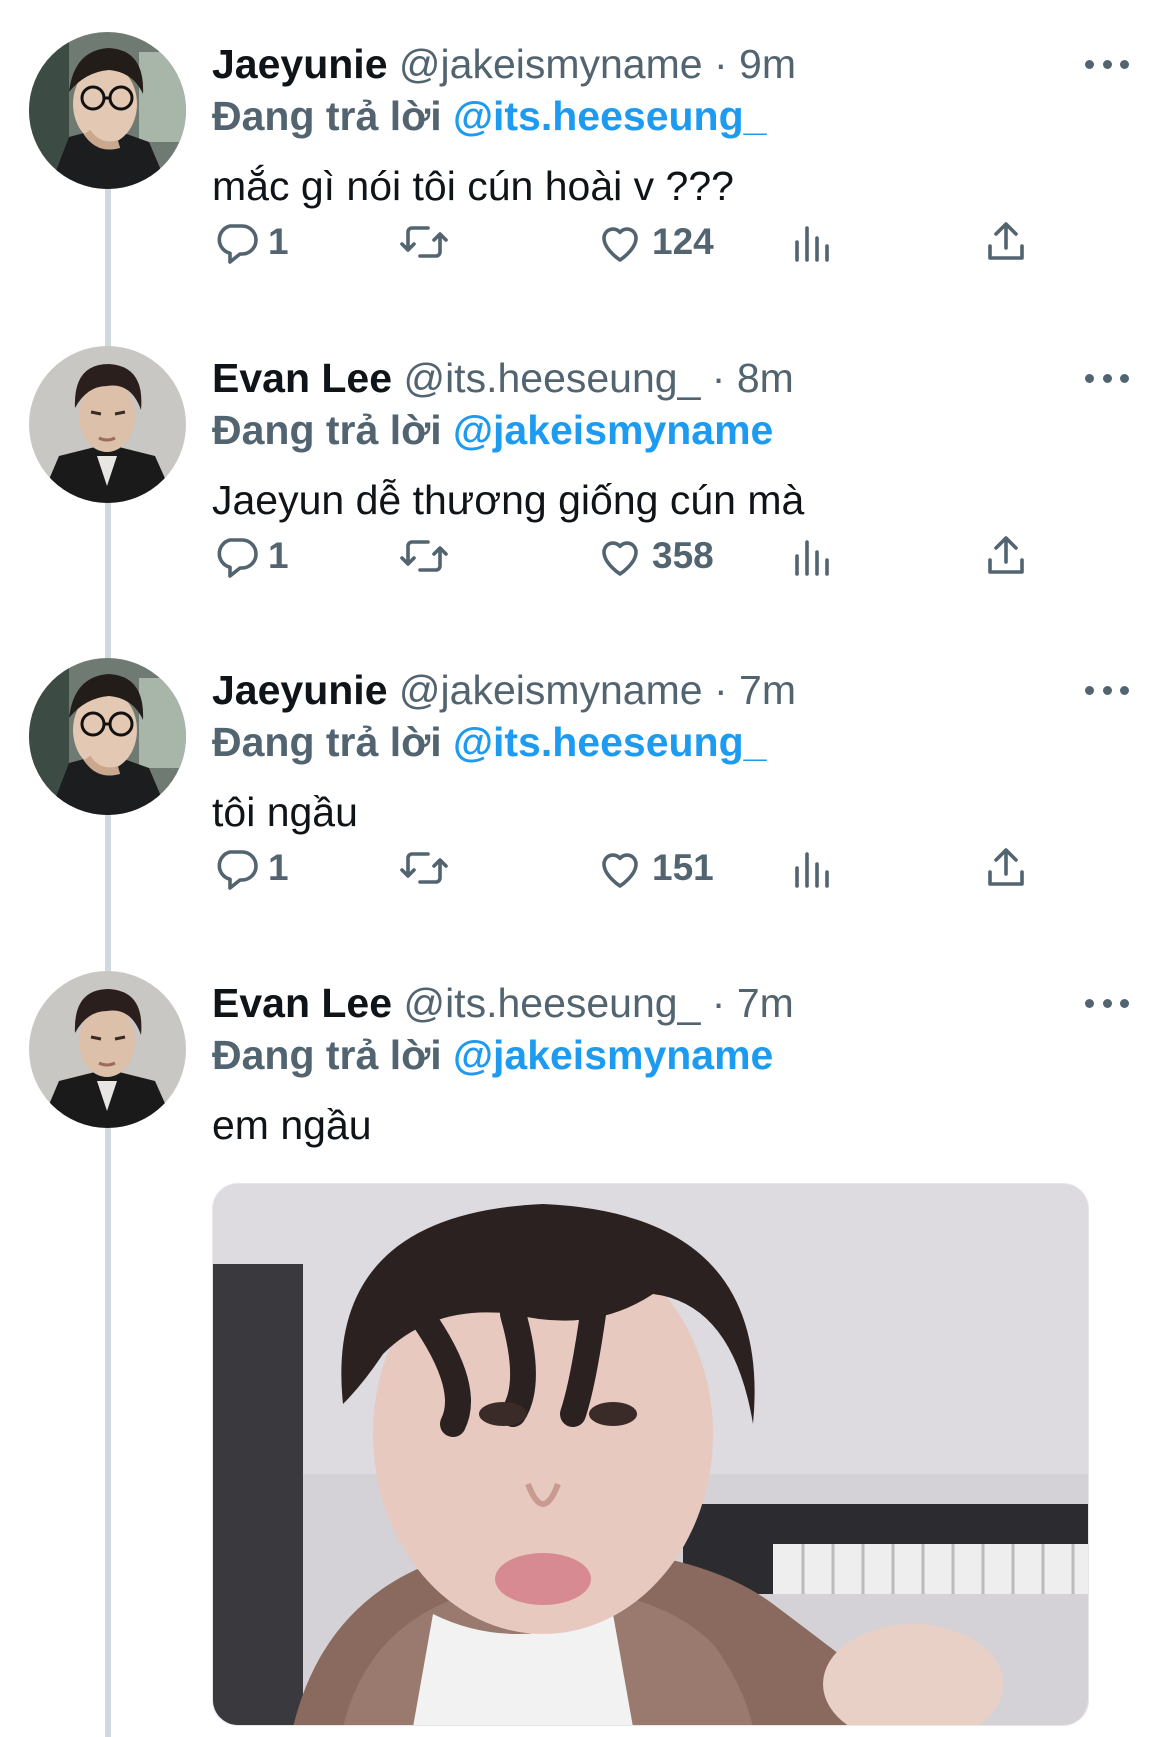  What do you see at coordinates (755, 64) in the screenshot?
I see `timestamp: · 9m` at bounding box center [755, 64].